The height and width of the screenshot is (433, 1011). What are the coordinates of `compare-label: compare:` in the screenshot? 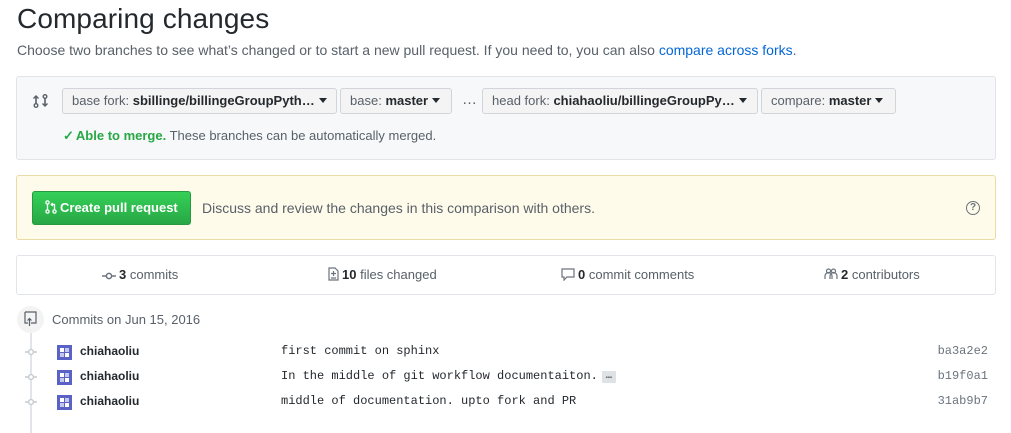 It's located at (798, 100).